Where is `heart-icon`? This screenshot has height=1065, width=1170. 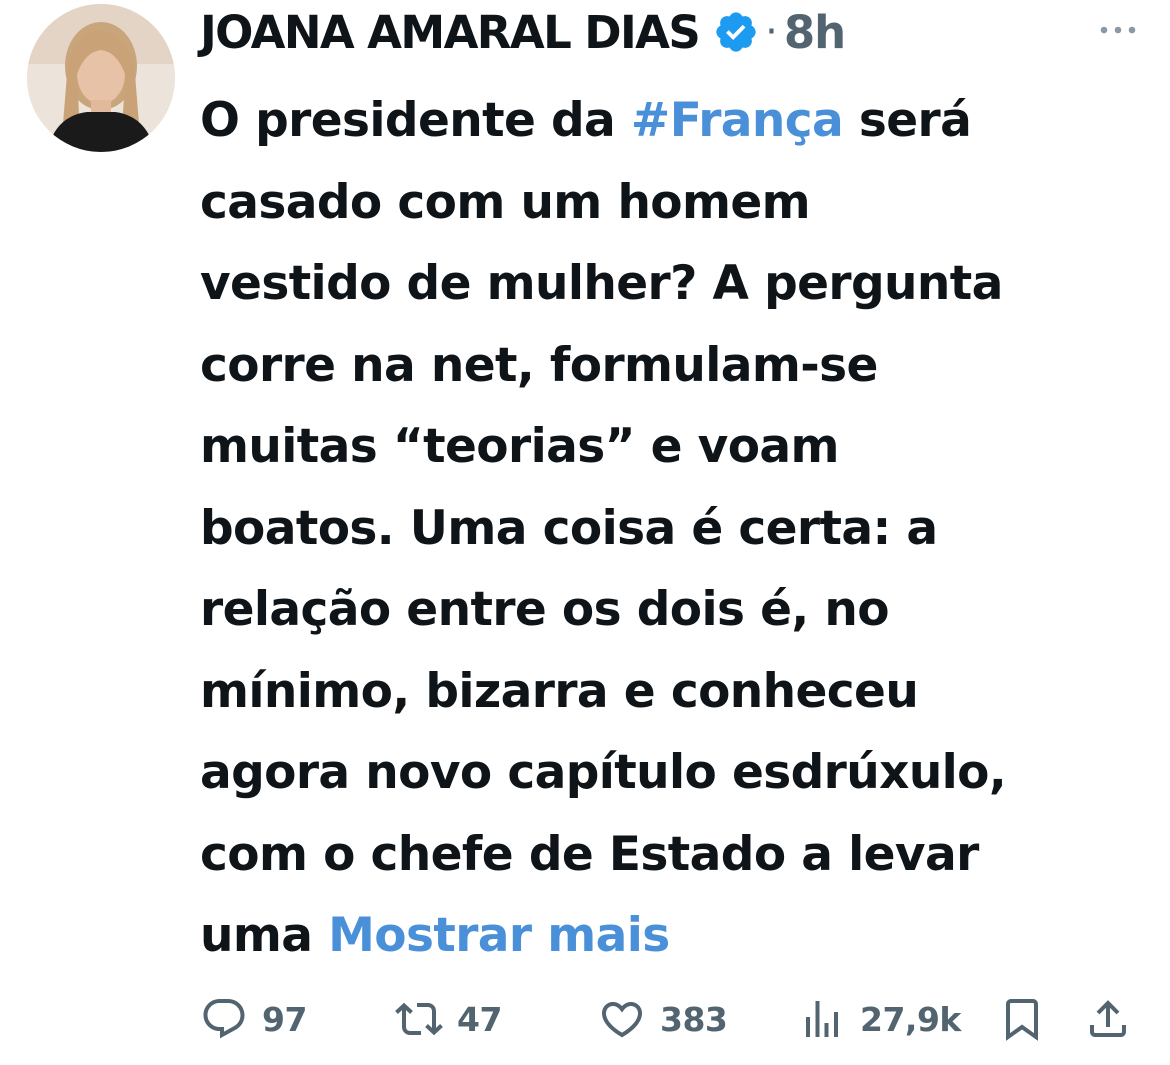 heart-icon is located at coordinates (622, 1019).